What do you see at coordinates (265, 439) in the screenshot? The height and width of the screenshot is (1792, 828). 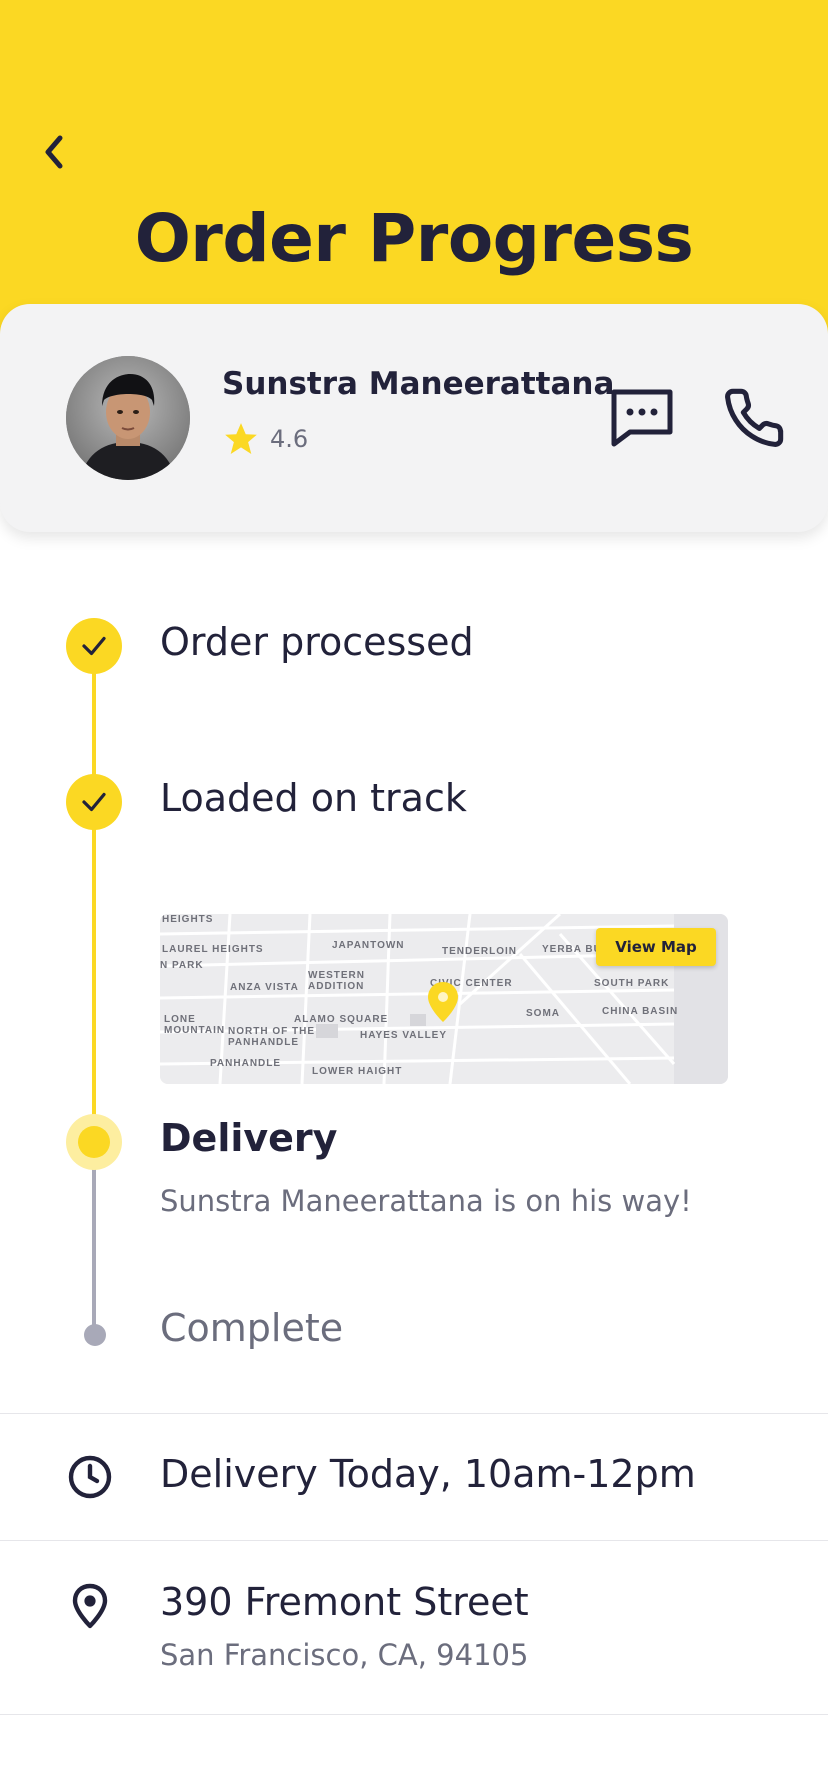 I see `driver-rating: 4.6` at bounding box center [265, 439].